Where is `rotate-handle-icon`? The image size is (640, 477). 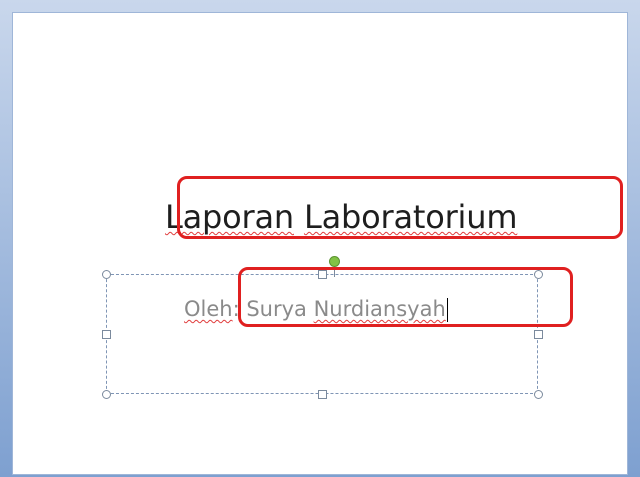 rotate-handle-icon is located at coordinates (334, 261).